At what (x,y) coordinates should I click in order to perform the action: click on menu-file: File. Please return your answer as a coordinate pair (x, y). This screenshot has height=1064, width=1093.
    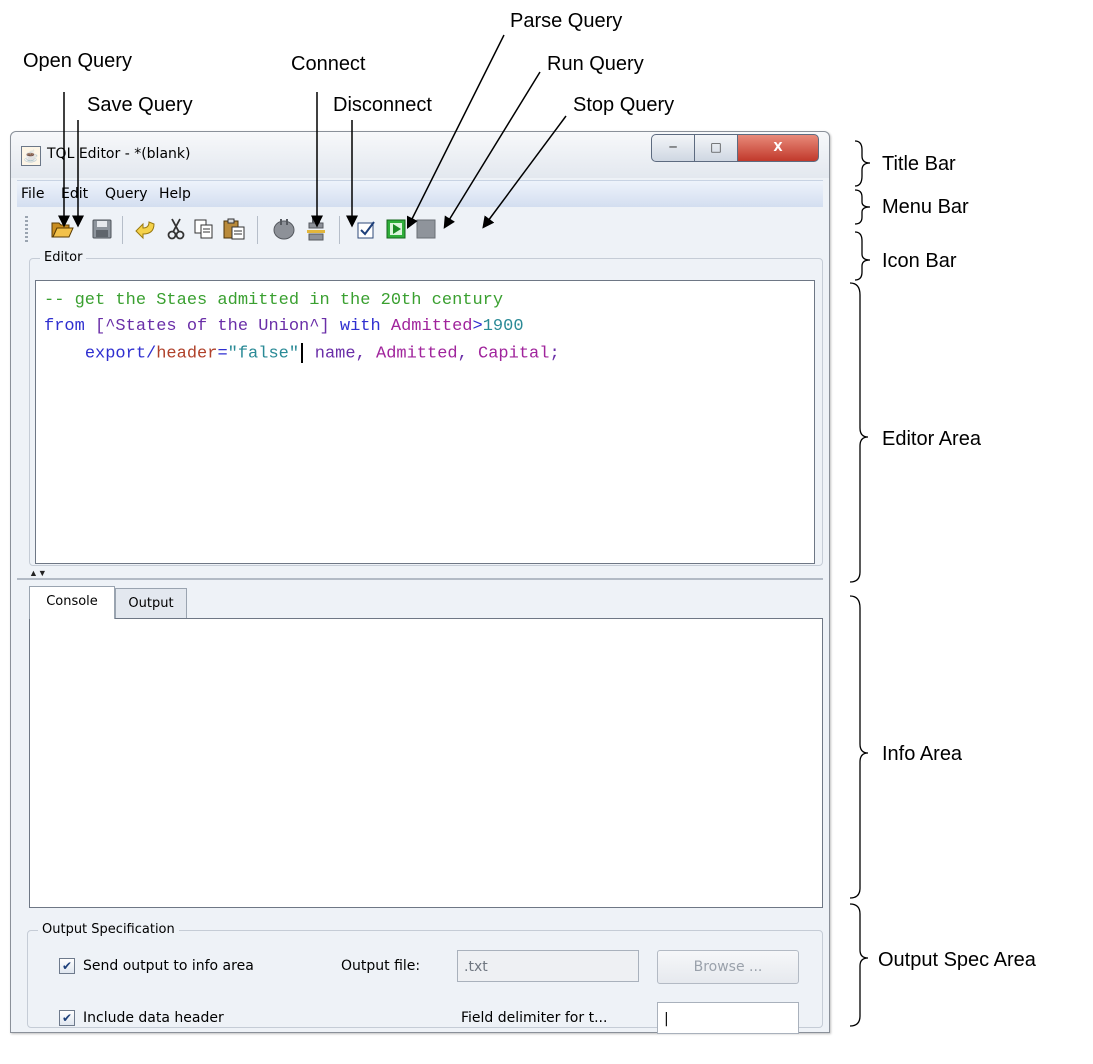
    Looking at the image, I should click on (32, 194).